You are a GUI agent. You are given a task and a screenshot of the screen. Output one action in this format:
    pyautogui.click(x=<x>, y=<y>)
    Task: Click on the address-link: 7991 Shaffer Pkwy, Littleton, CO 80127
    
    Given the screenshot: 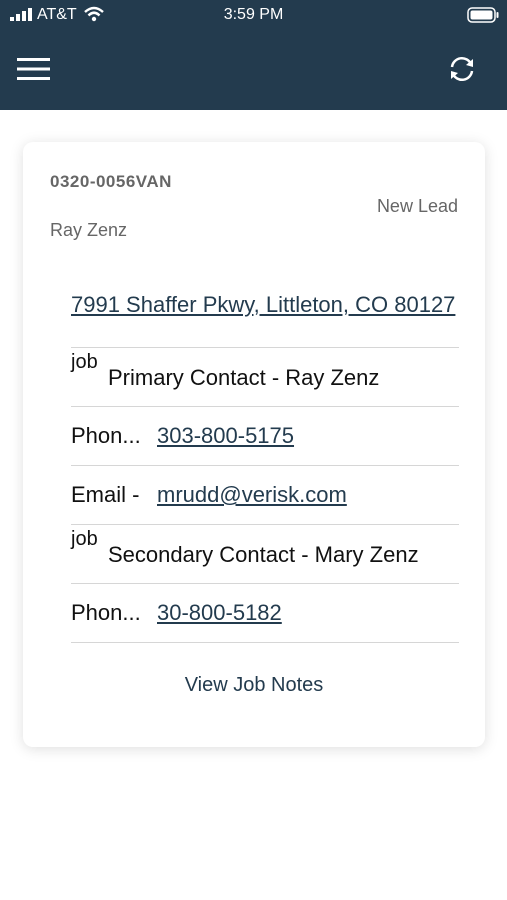 What is the action you would take?
    pyautogui.click(x=263, y=304)
    